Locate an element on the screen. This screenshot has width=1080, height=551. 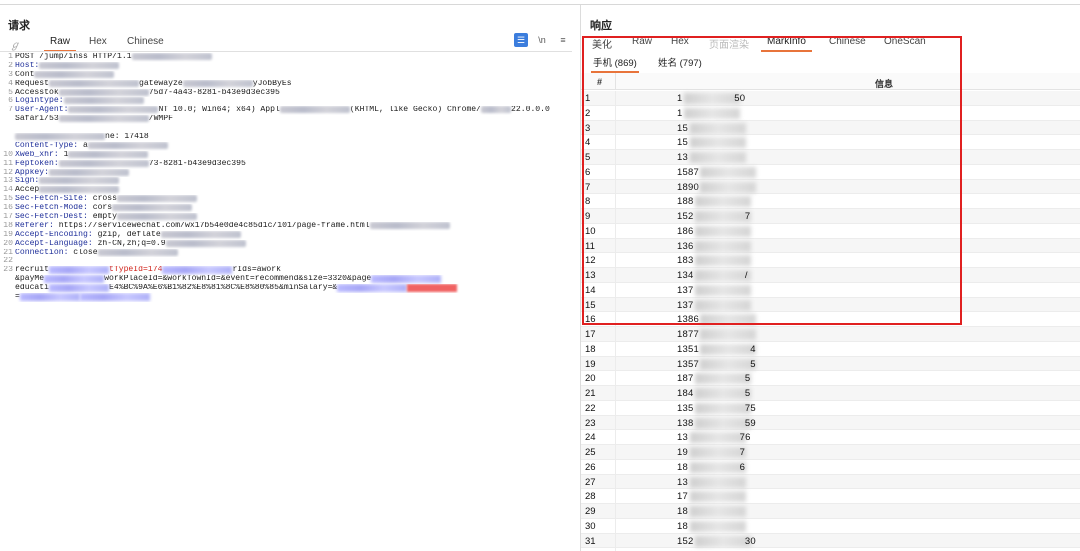
table-row: 20 187 5 is located at coordinates (830, 378).